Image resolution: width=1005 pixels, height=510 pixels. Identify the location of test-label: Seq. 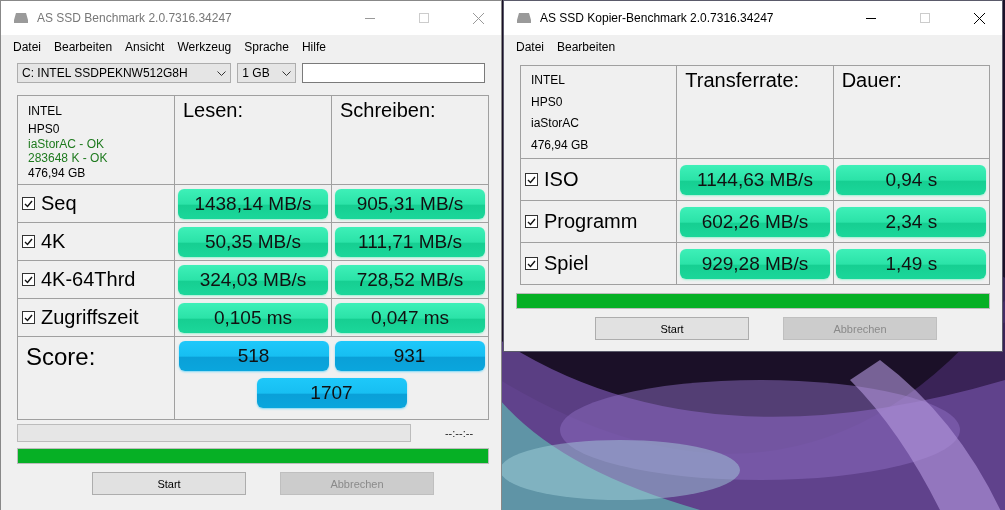
(59, 203).